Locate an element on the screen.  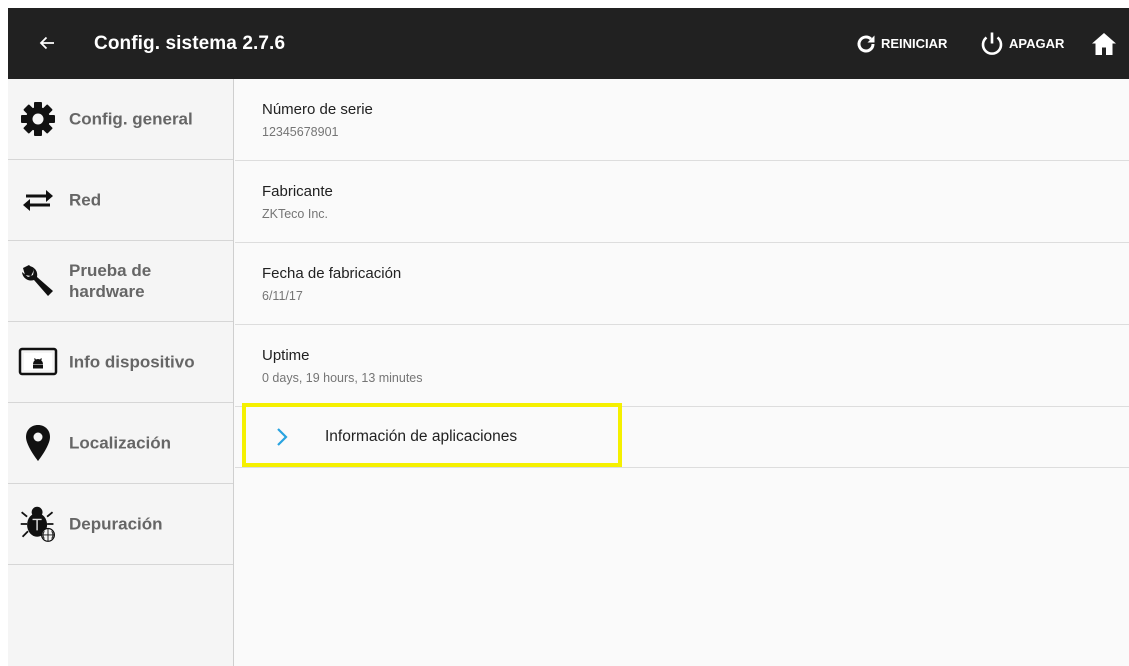
row-value: 12345678901 is located at coordinates (300, 132).